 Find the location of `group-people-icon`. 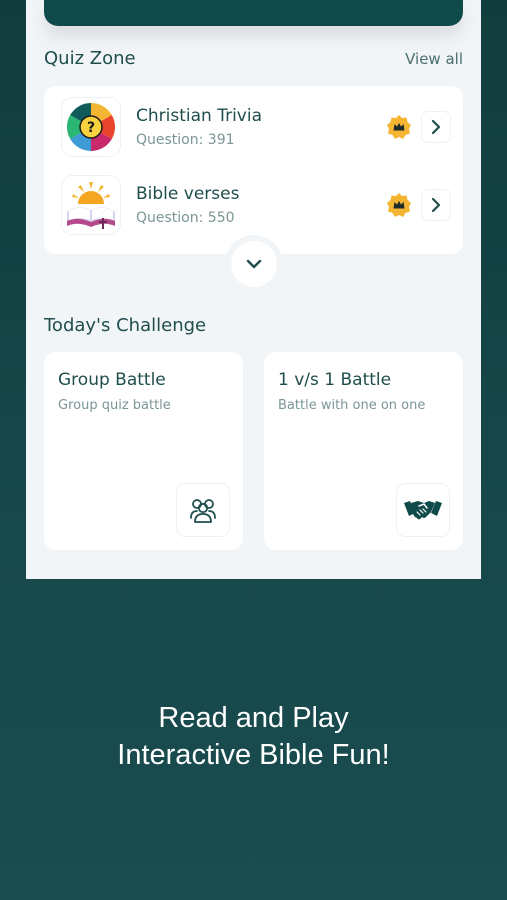

group-people-icon is located at coordinates (203, 511).